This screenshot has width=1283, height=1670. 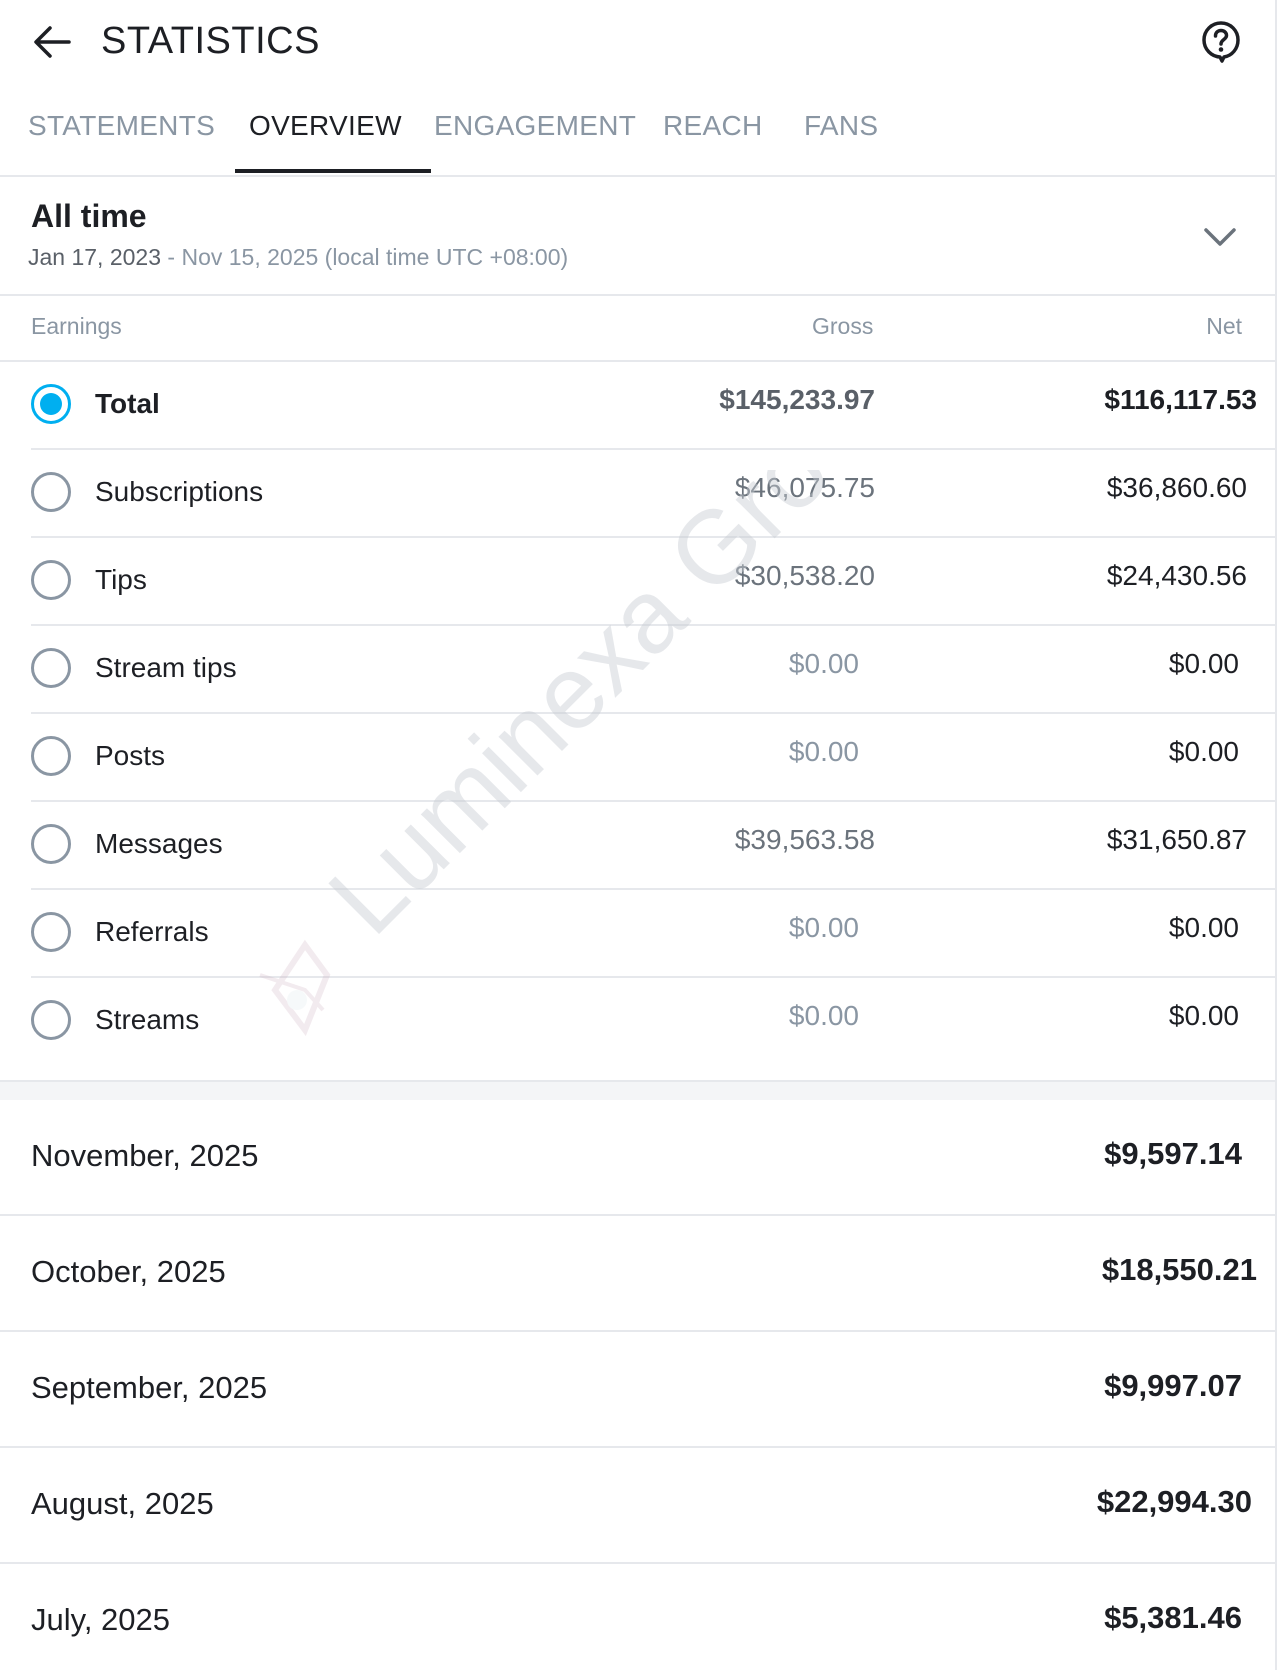 I want to click on month-amount: $18,550.21, so click(x=1179, y=1269).